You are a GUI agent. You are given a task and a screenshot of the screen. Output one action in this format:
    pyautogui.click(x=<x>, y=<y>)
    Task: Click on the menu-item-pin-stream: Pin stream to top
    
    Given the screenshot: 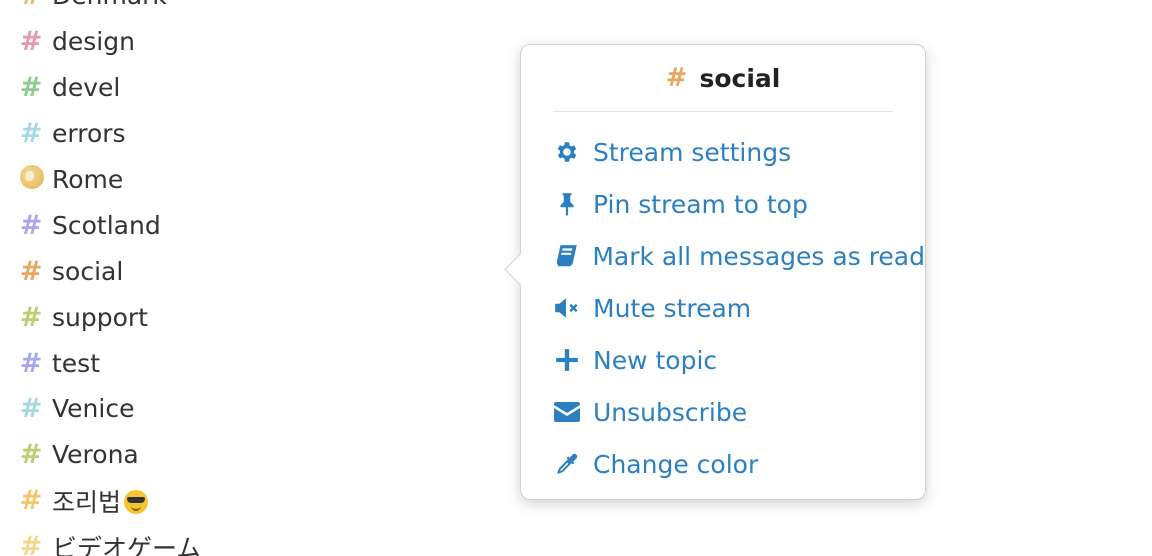 What is the action you would take?
    pyautogui.click(x=739, y=204)
    